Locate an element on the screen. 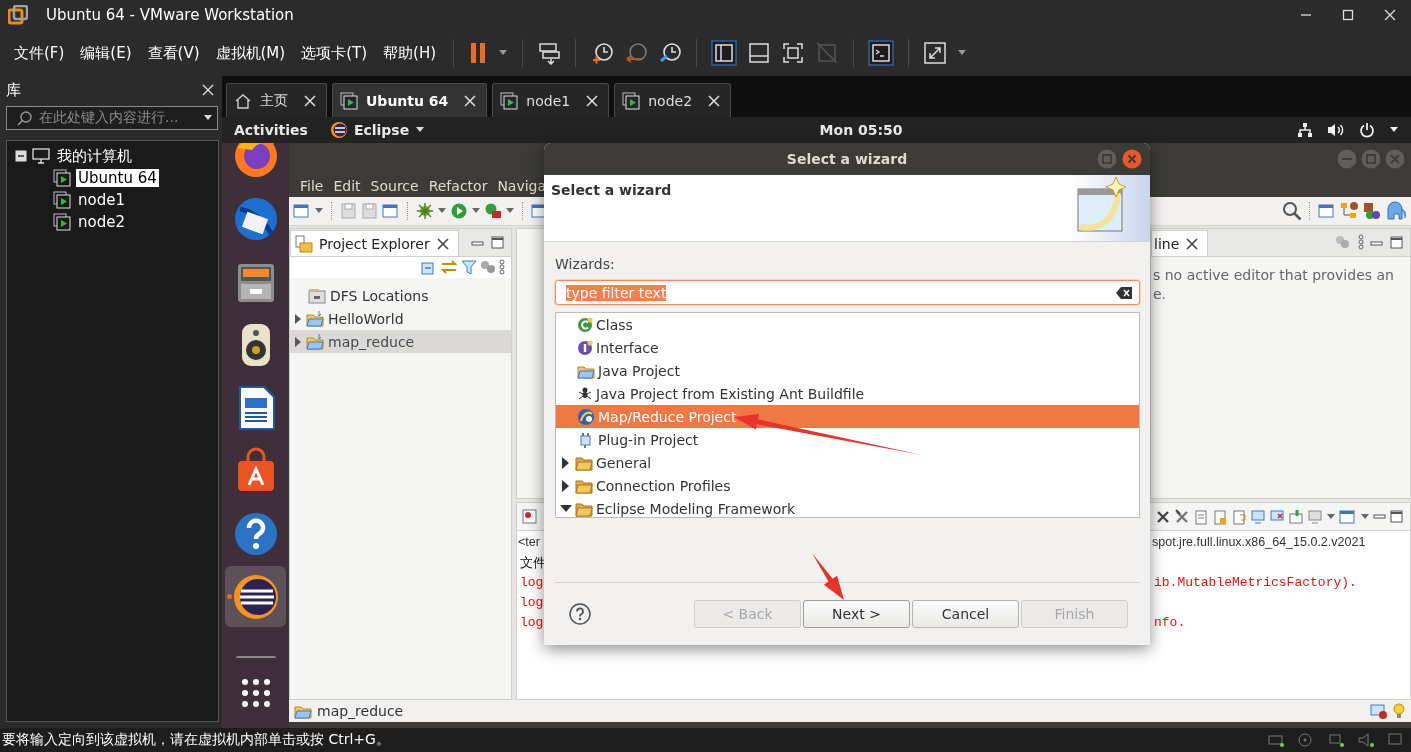  remove-all-icon is located at coordinates (1182, 516).